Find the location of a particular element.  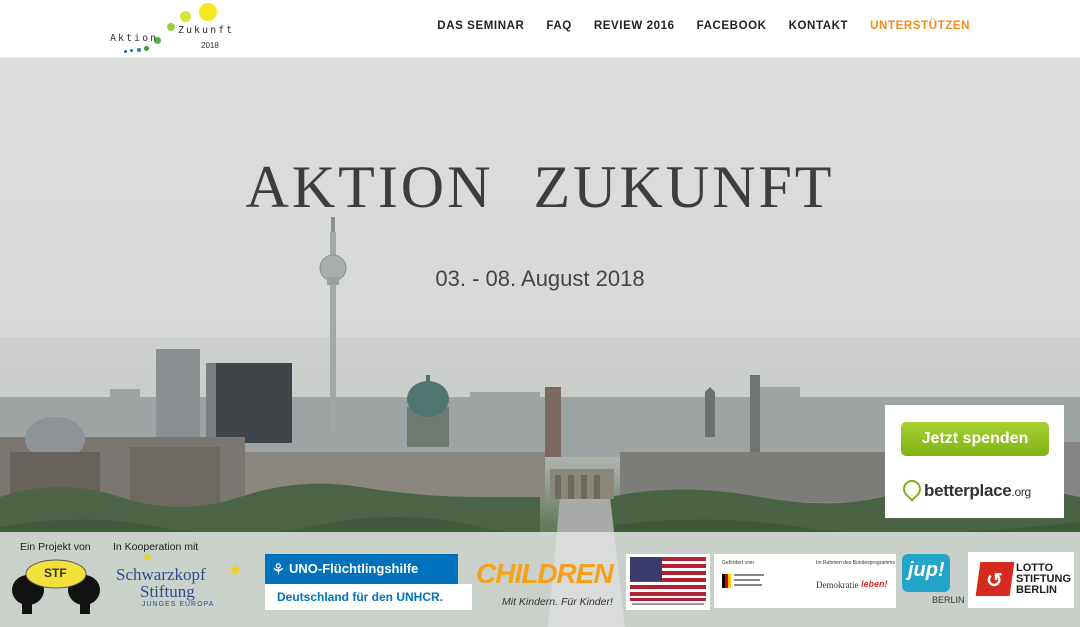

schwarzkopf-line3: JUNGES EUROPA is located at coordinates (178, 604).